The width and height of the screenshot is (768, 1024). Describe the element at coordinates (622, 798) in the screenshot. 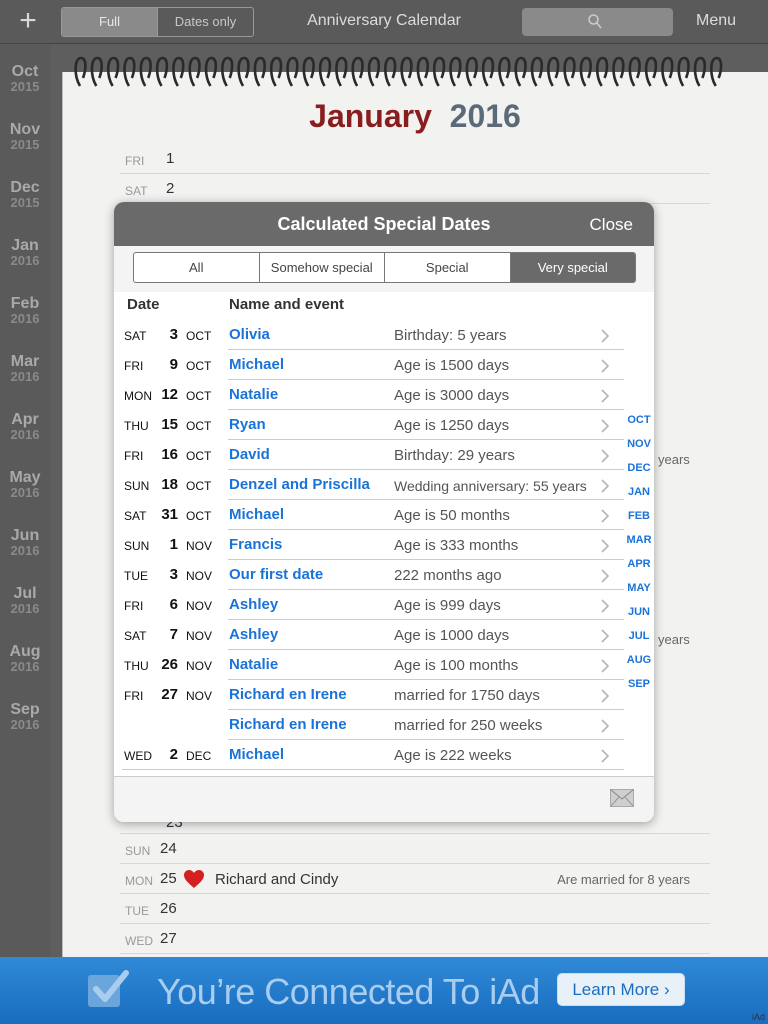

I see `envelope-icon` at that location.